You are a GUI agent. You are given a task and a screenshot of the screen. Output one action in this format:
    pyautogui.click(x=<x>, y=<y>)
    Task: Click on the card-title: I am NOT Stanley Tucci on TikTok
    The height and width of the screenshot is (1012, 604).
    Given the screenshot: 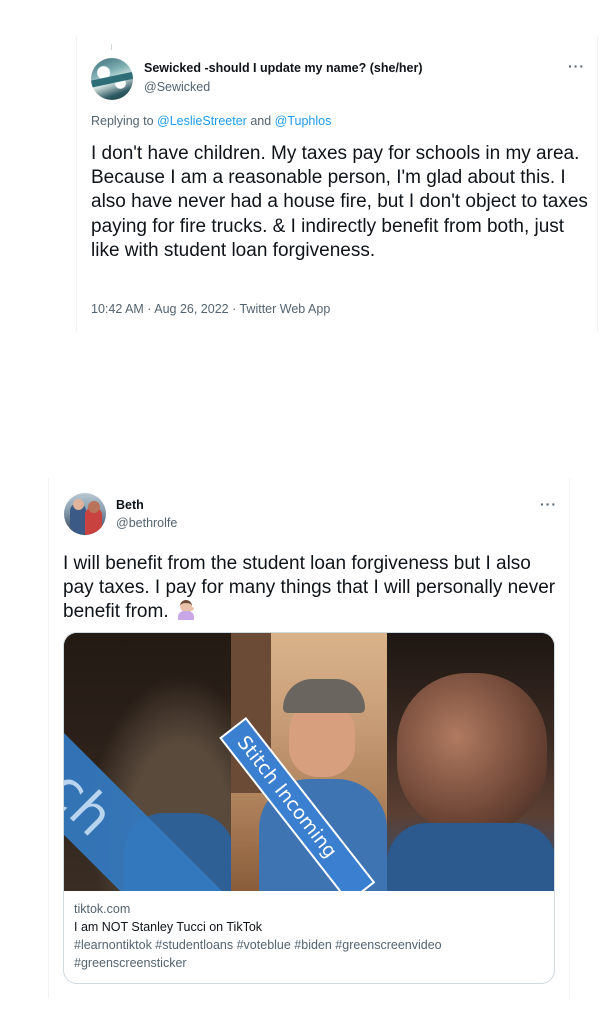 What is the action you would take?
    pyautogui.click(x=168, y=927)
    